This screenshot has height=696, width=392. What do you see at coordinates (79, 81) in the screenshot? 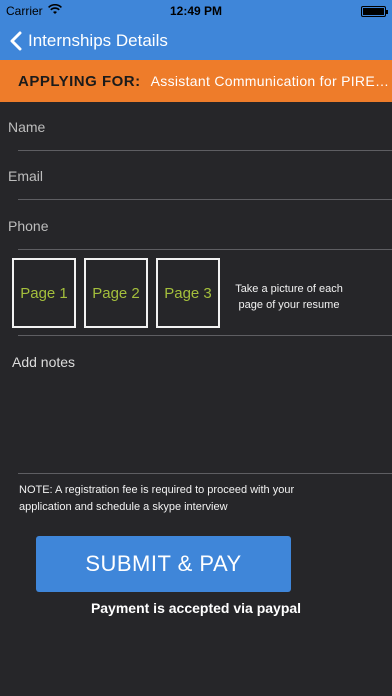
I see `applying-for-label: APPLYING FOR:` at bounding box center [79, 81].